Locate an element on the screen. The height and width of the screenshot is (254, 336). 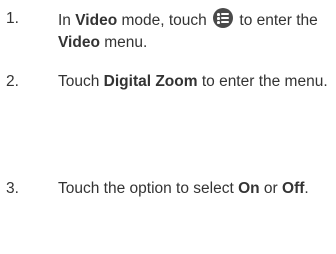
step-text: Touch Digital Zoom to enter the menu. is located at coordinates (193, 81).